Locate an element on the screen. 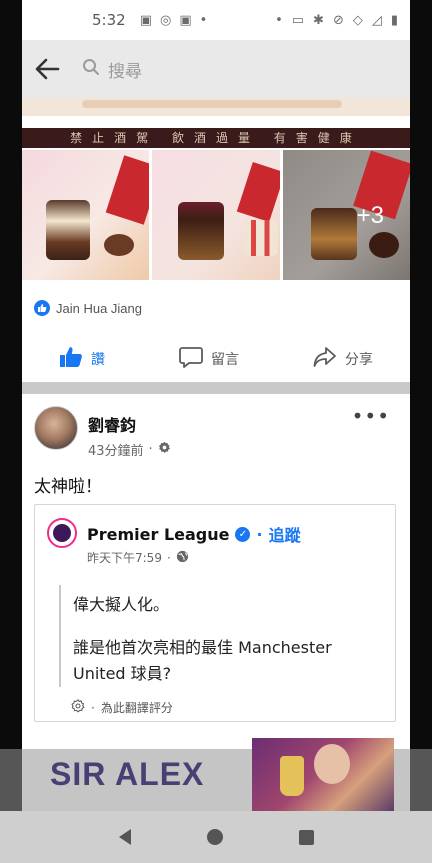 This screenshot has height=863, width=432. cast-icon: ▭ is located at coordinates (298, 20).